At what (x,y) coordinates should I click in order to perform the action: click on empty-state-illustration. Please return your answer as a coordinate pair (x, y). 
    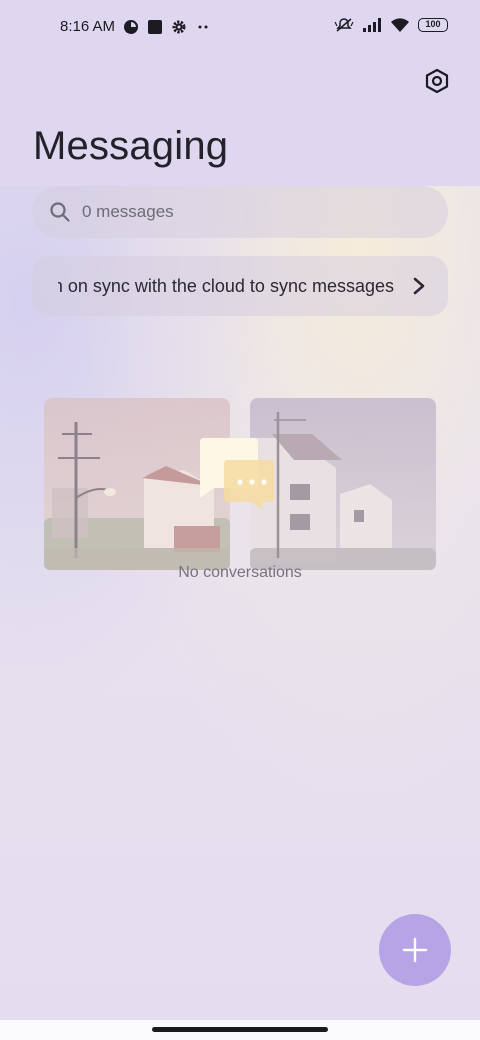
    Looking at the image, I should click on (240, 484).